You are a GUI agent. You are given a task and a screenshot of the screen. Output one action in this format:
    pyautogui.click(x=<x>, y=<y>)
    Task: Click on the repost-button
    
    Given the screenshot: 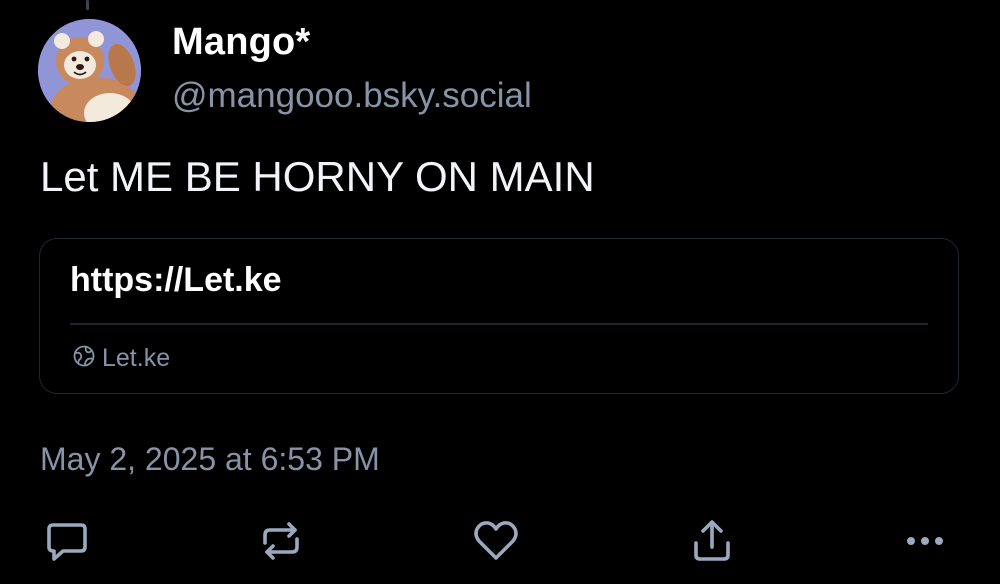 What is the action you would take?
    pyautogui.click(x=281, y=541)
    